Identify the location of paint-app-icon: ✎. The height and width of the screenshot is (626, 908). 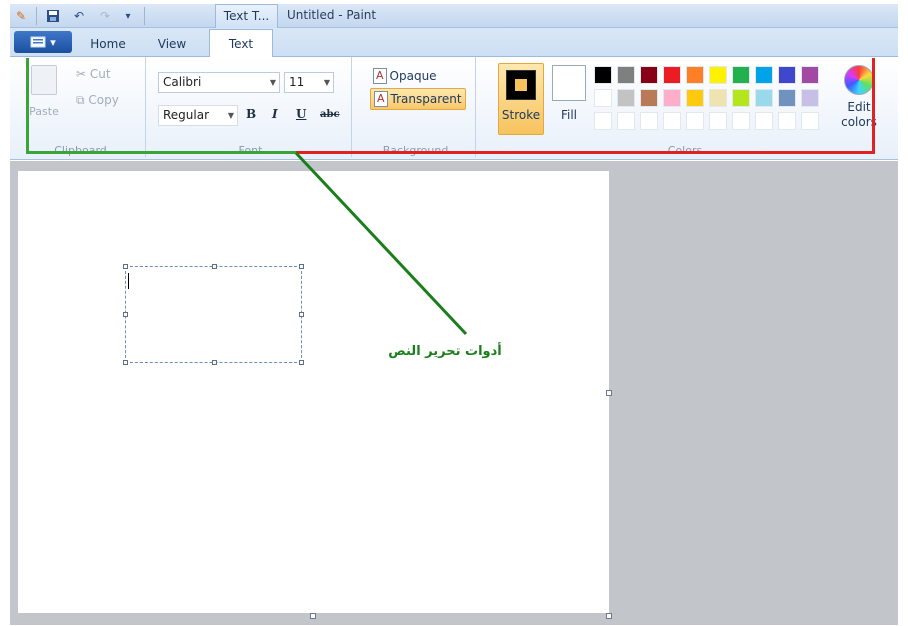
(21, 16).